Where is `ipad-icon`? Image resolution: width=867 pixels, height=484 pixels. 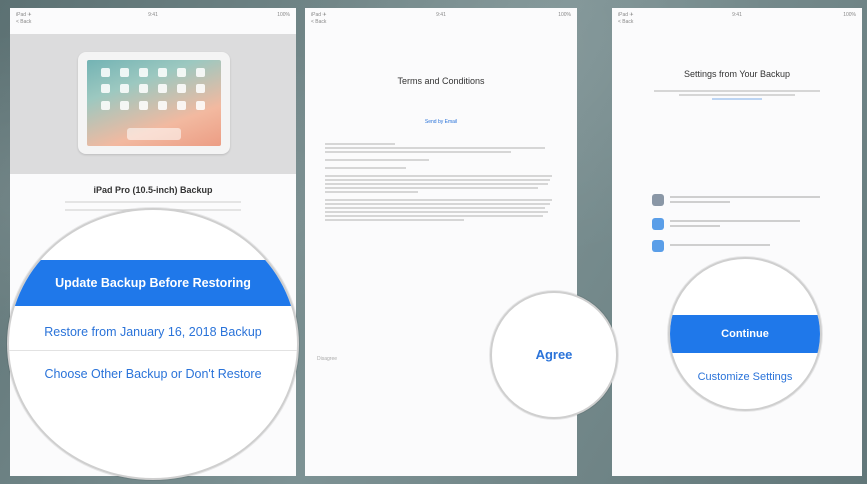
ipad-icon is located at coordinates (154, 103).